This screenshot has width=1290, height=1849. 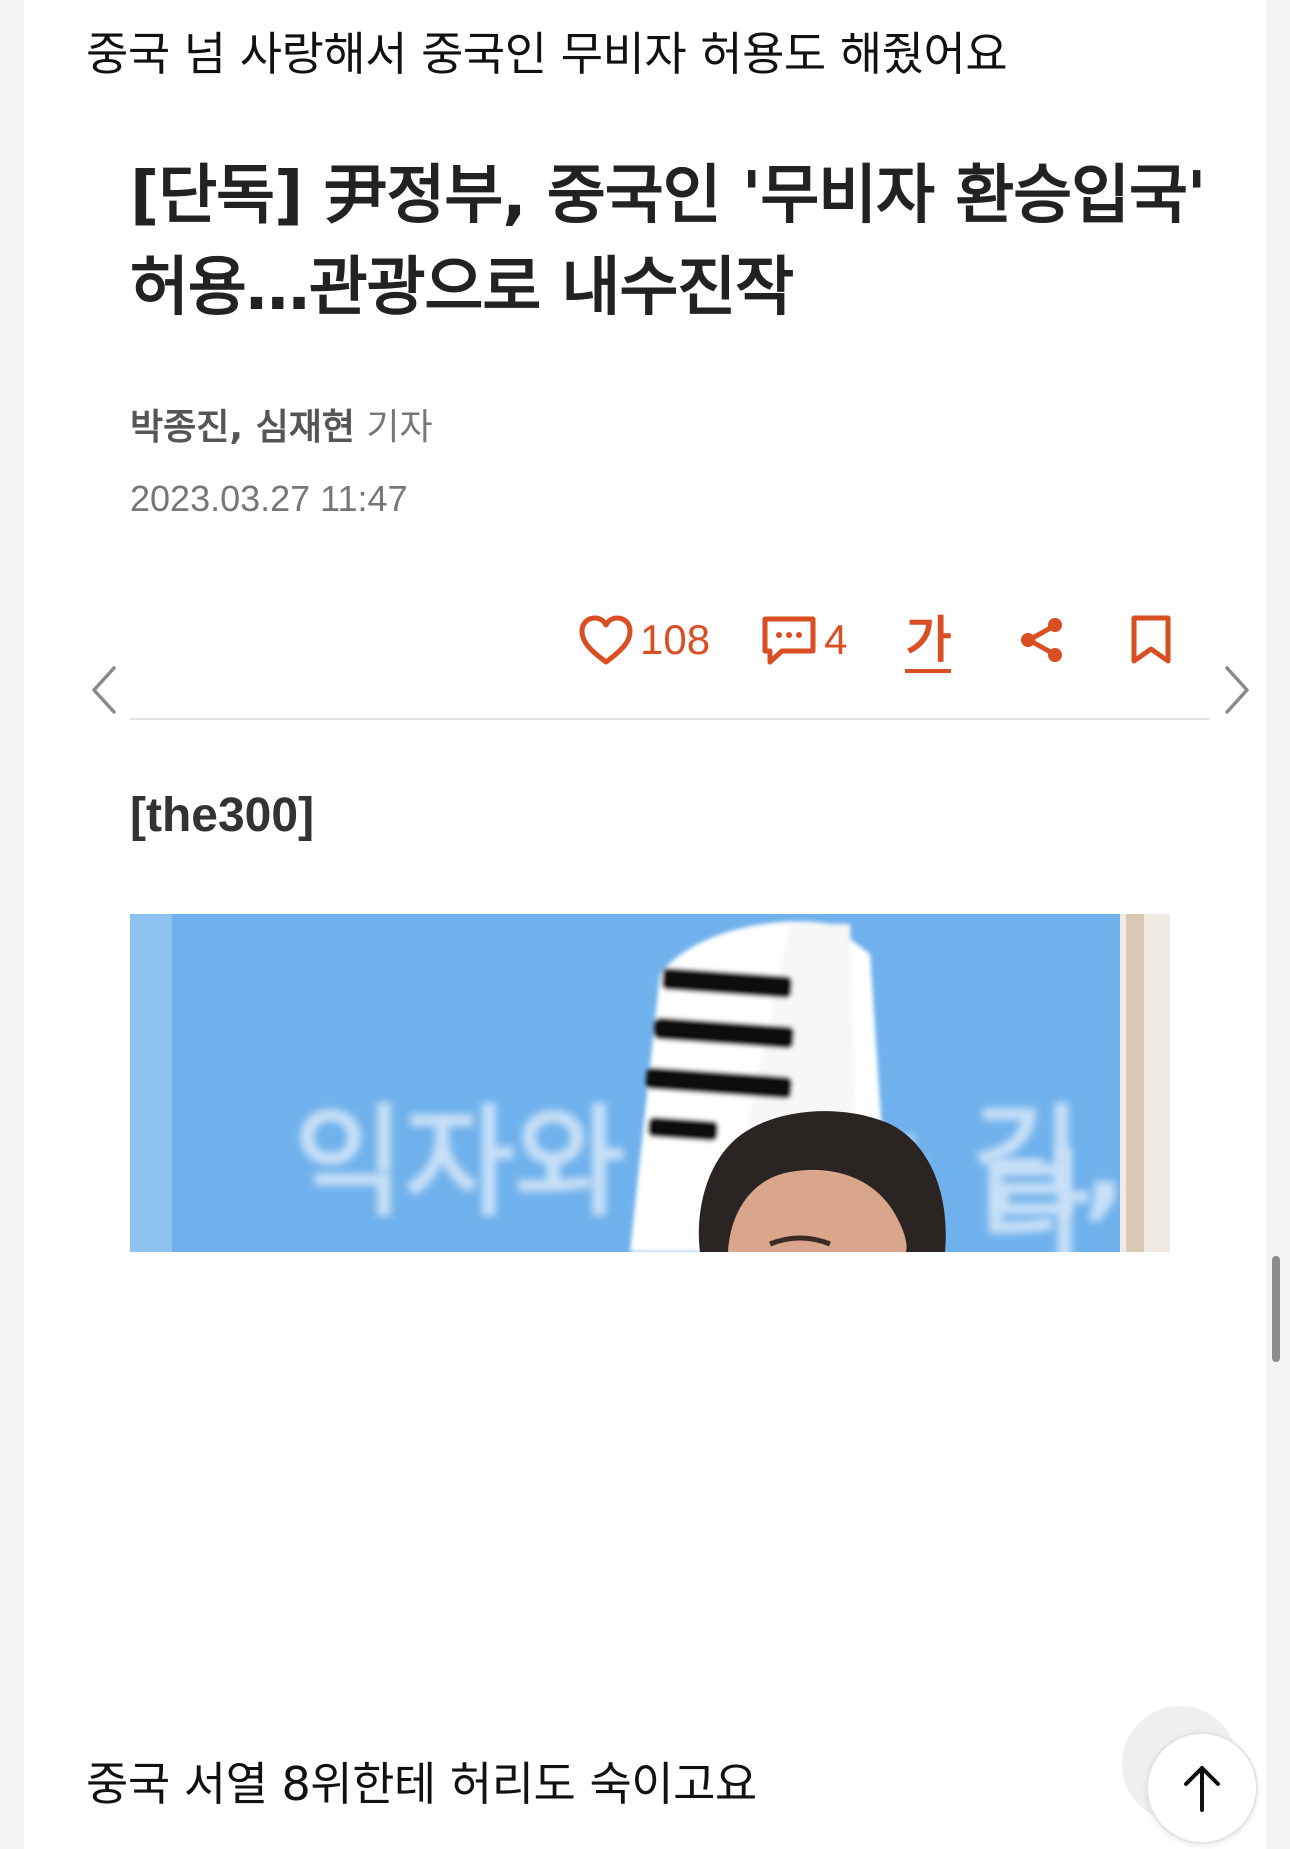 What do you see at coordinates (650, 1083) in the screenshot?
I see `article-photo: 익자와 동 는 길, 다` at bounding box center [650, 1083].